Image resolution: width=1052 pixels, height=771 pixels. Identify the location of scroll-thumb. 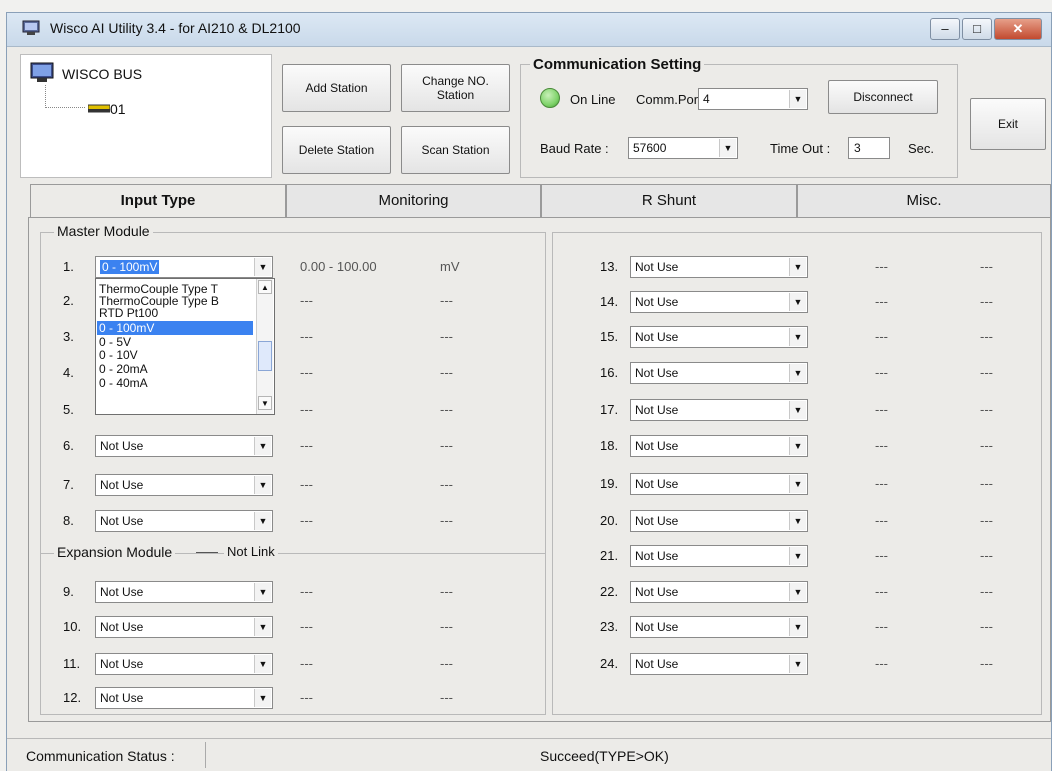
(265, 356).